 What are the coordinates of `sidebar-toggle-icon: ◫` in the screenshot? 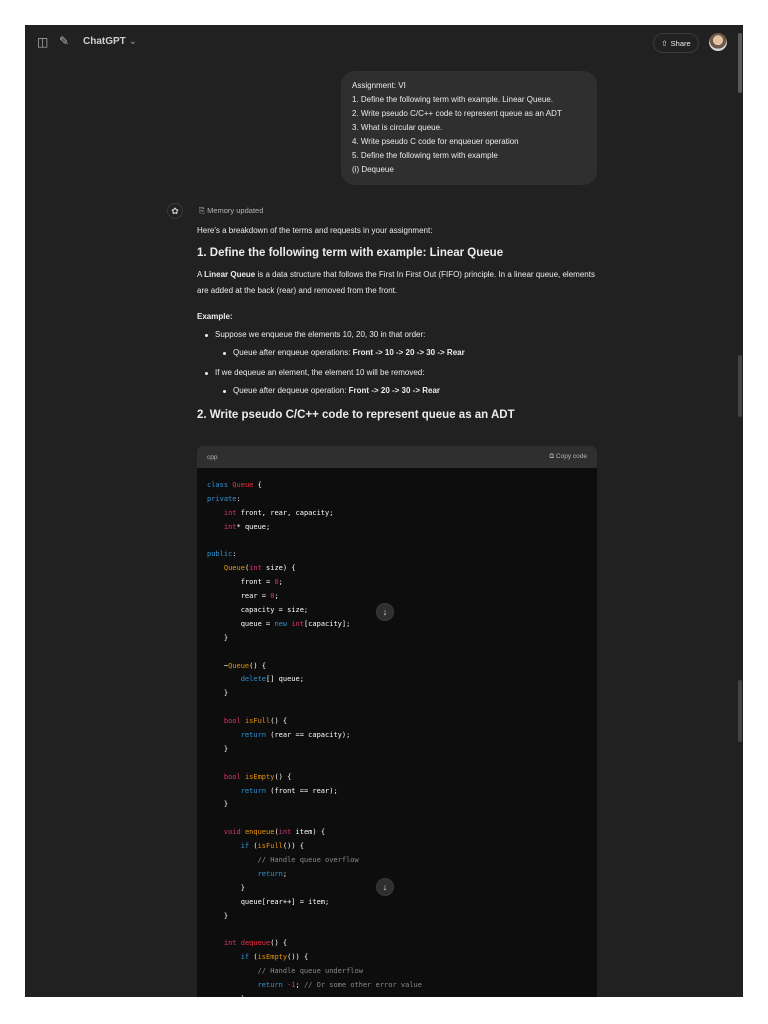 It's located at (42, 42).